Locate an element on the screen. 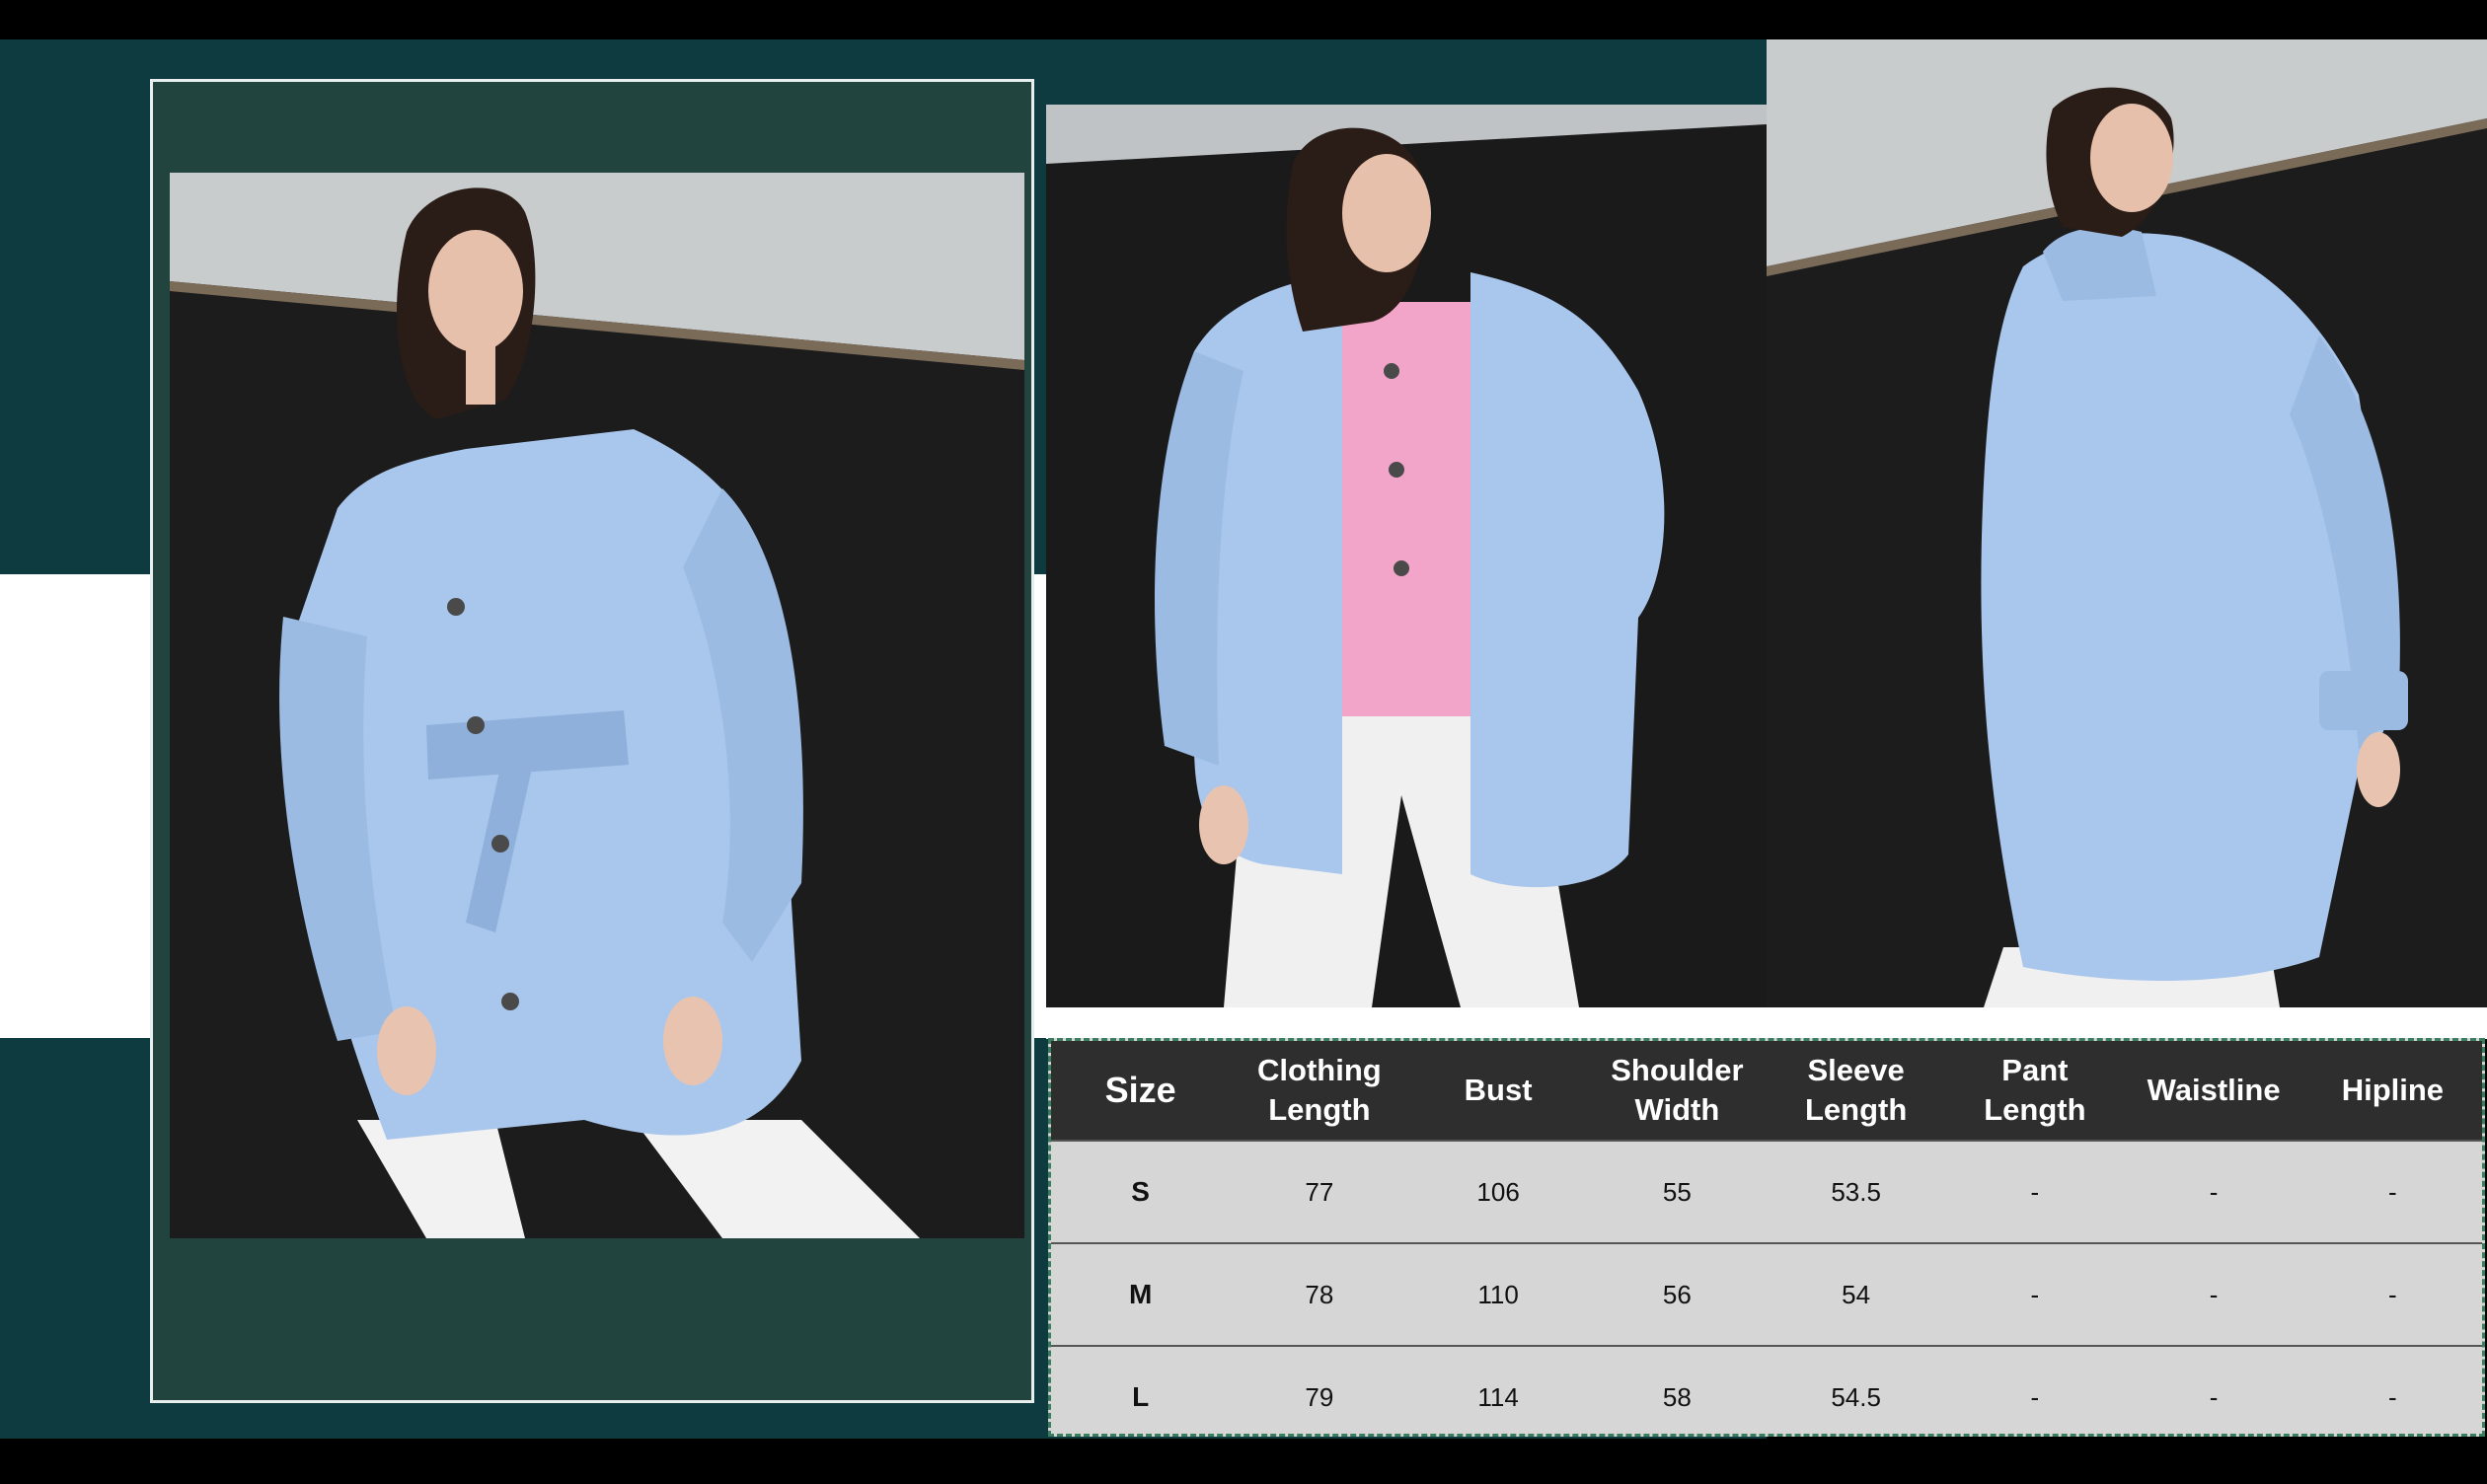 This screenshot has width=2487, height=1484. cell-sleeve-length: 54 is located at coordinates (1856, 1294).